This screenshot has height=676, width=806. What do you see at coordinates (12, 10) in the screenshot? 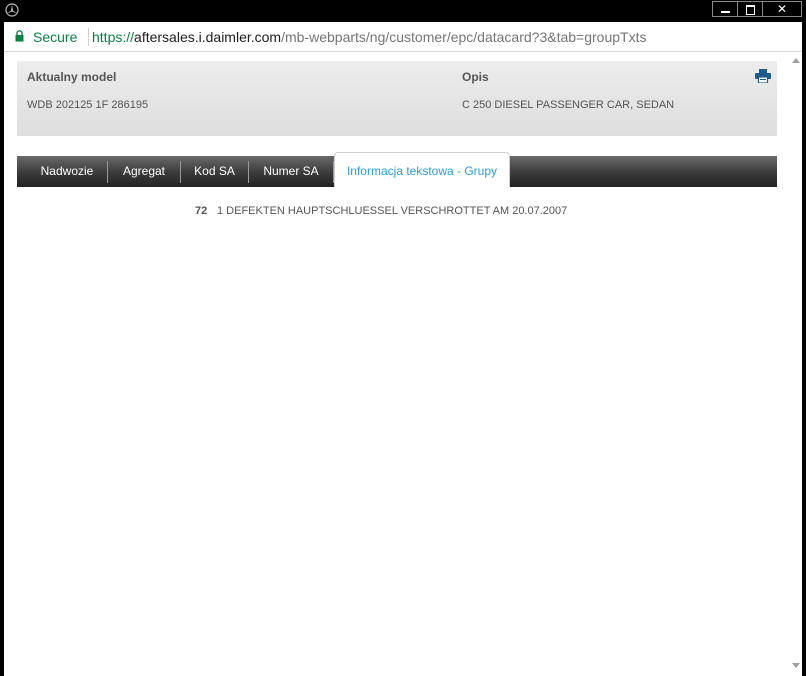
I see `mercedes-logo-icon` at bounding box center [12, 10].